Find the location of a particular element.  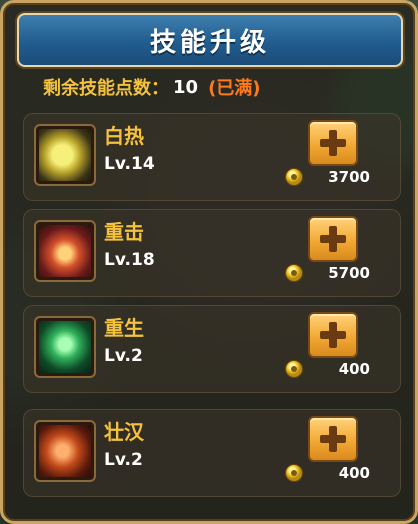

skill-level: Lv.14 is located at coordinates (129, 164).